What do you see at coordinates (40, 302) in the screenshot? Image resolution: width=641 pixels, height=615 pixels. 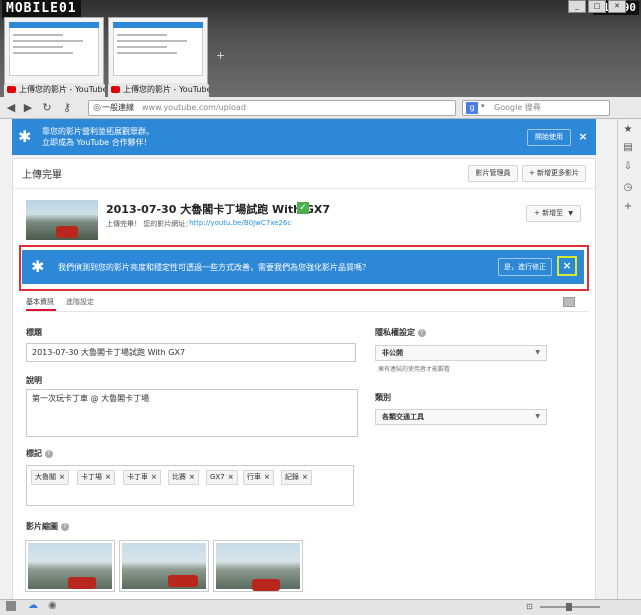 I see `tab-basic-info: 基本資訊` at bounding box center [40, 302].